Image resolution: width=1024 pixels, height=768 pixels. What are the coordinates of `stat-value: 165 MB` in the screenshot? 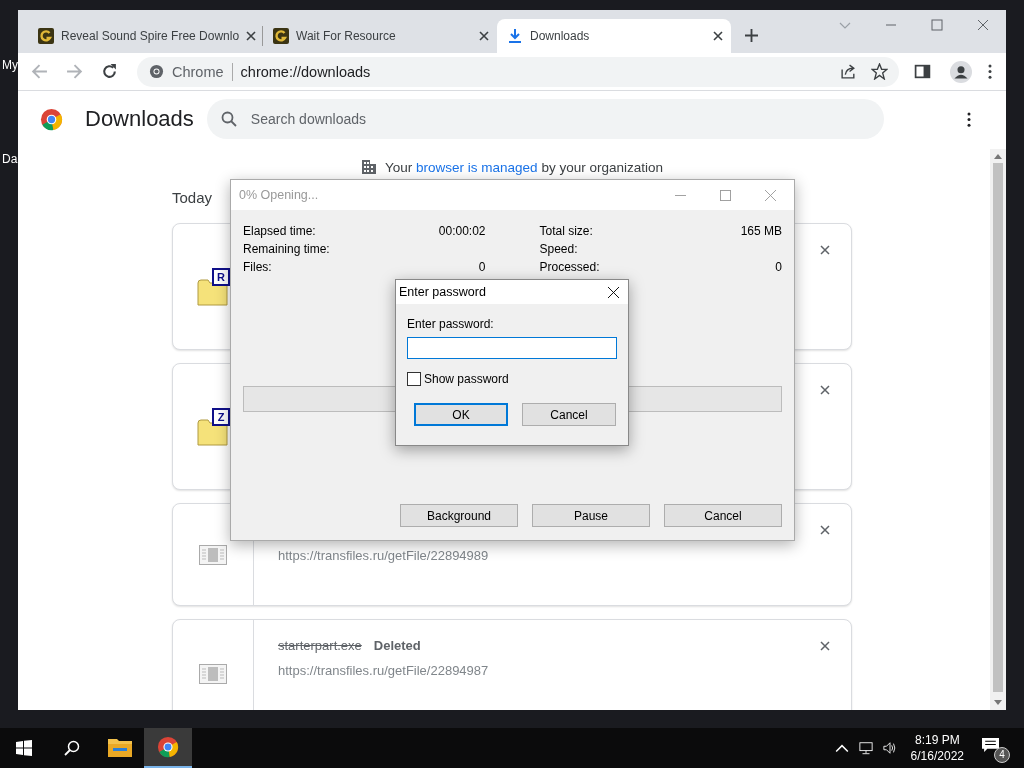 It's located at (761, 231).